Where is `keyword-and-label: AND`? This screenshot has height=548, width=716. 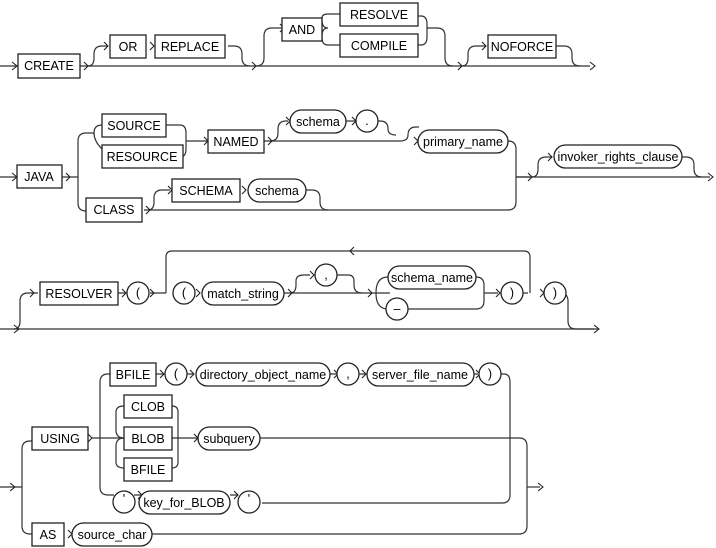 keyword-and-label: AND is located at coordinates (302, 30).